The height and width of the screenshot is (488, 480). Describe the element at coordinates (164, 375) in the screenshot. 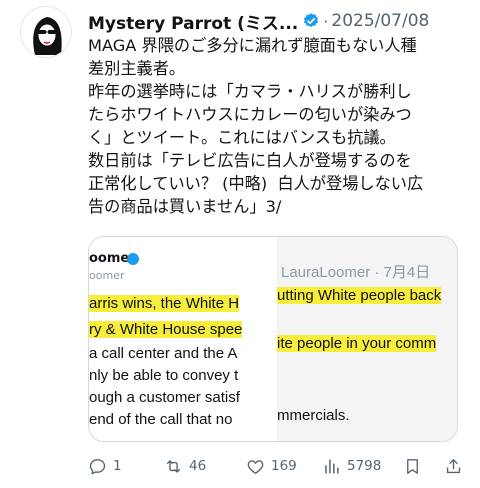

I see `embedded-text-line: nly be able to convey t` at that location.